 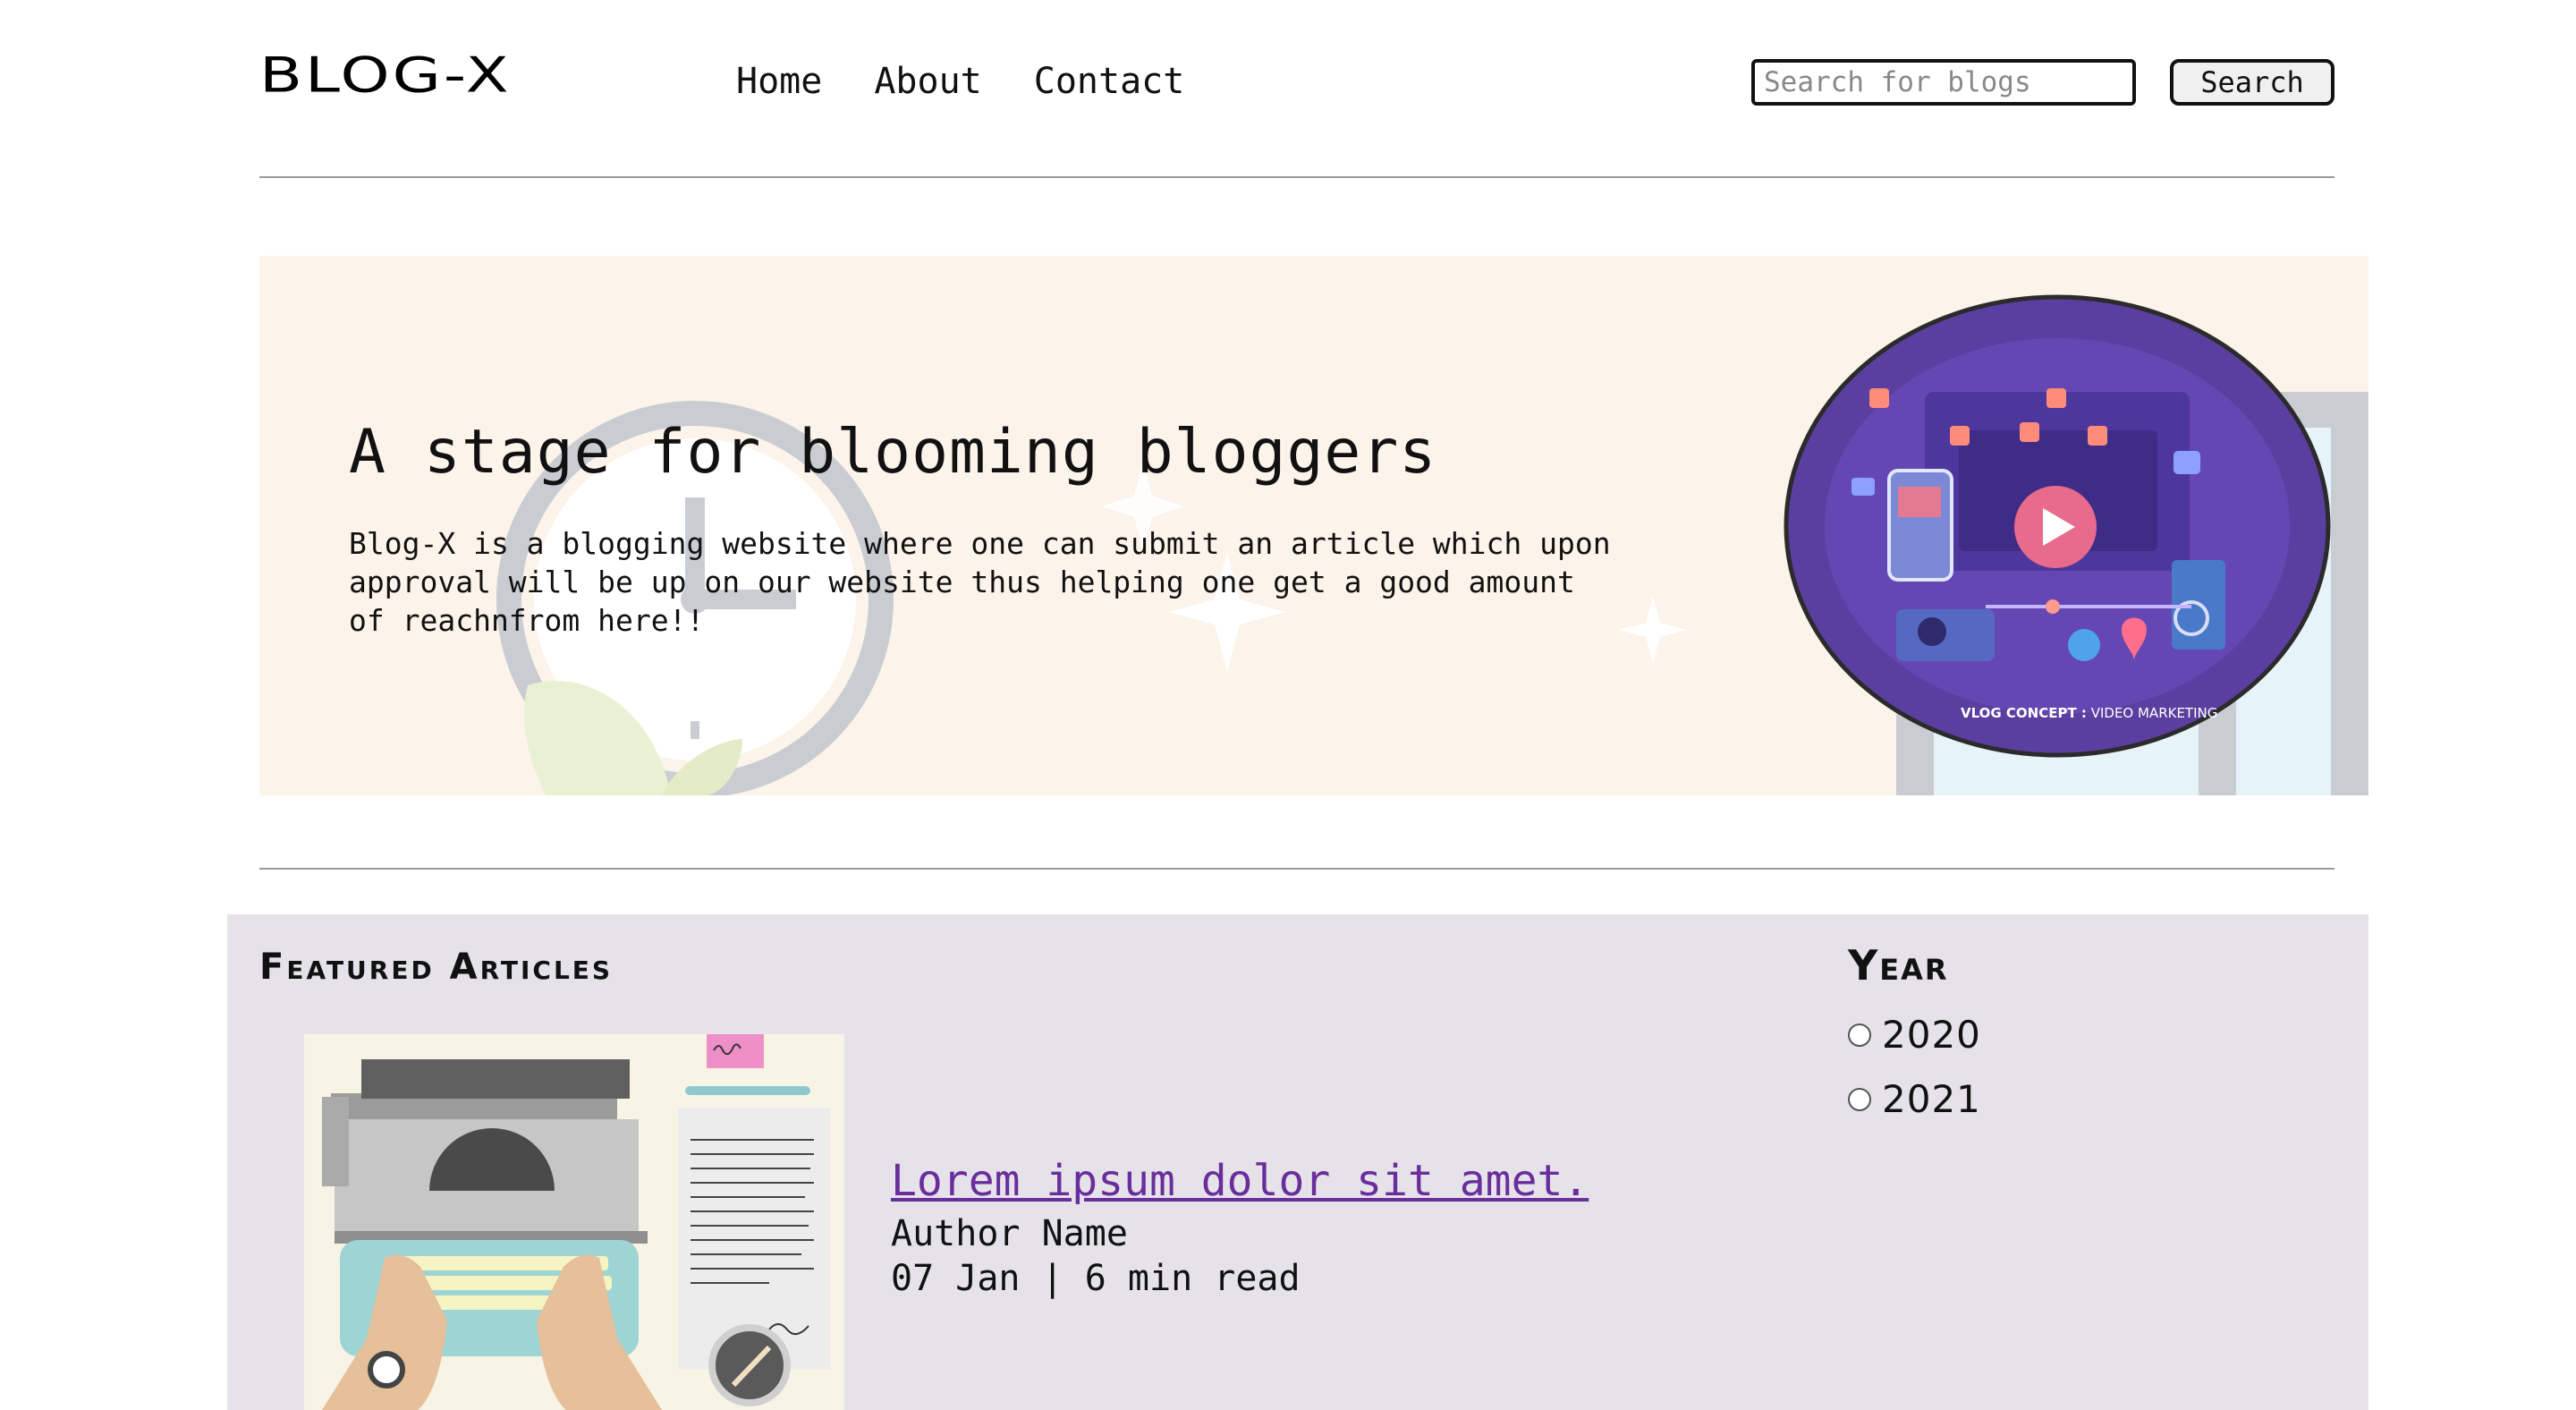 What do you see at coordinates (436, 967) in the screenshot?
I see `featured-articles-title: Featured Articles` at bounding box center [436, 967].